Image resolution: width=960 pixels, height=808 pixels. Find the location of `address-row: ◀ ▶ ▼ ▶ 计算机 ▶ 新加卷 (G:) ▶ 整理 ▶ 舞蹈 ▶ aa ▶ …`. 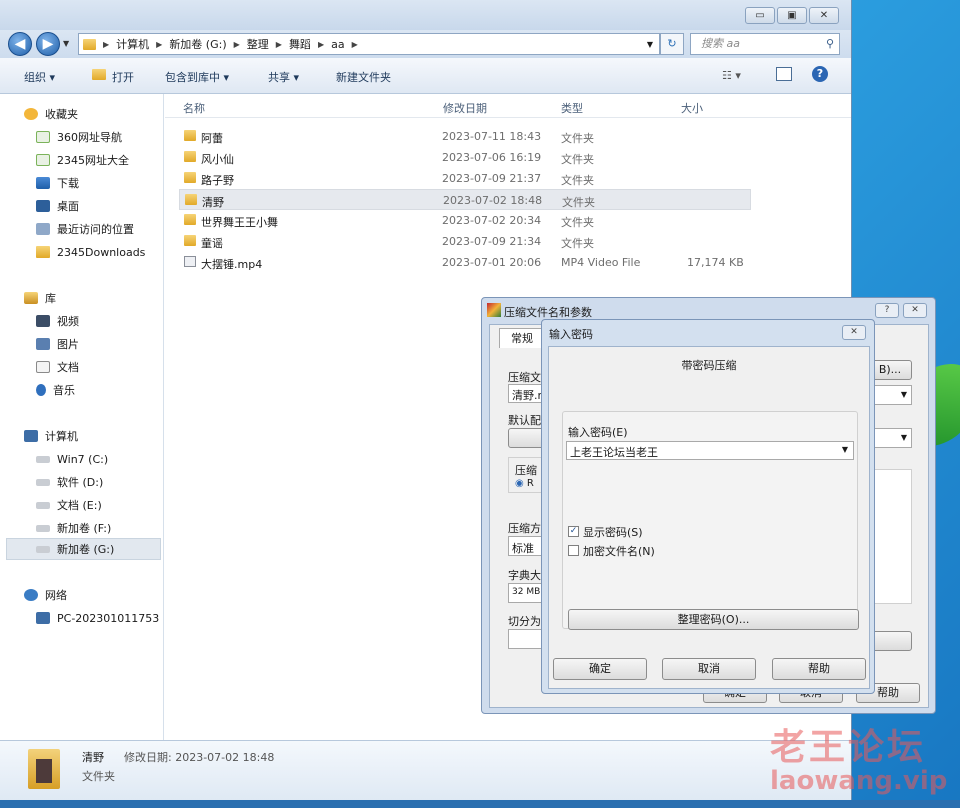

address-row: ◀ ▶ ▼ ▶ 计算机 ▶ 新加卷 (G:) ▶ 整理 ▶ 舞蹈 ▶ aa ▶ … is located at coordinates (425, 44).